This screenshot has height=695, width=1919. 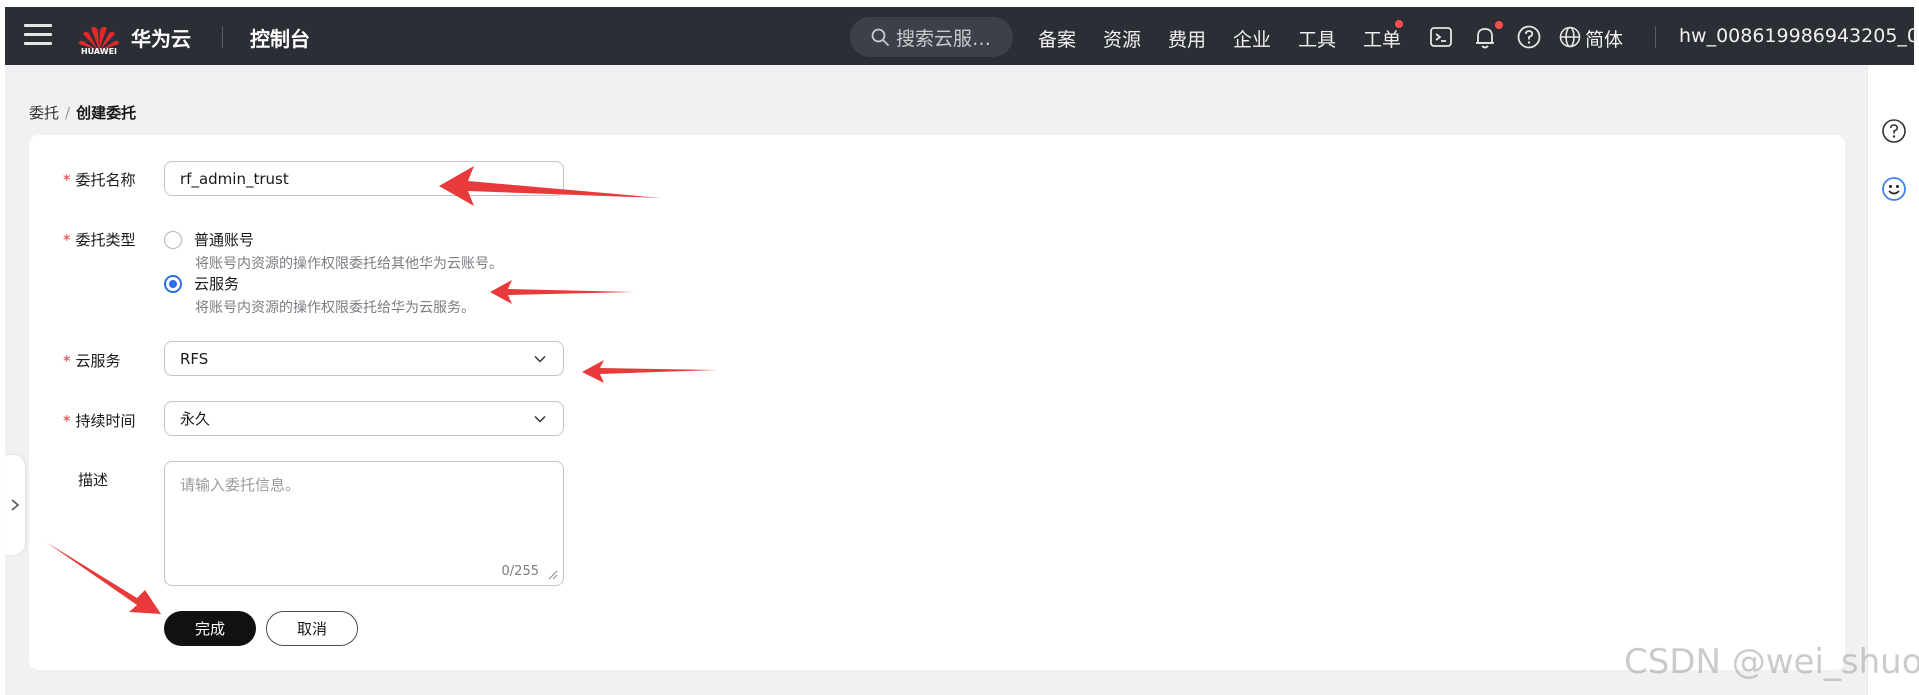 What do you see at coordinates (880, 37) in the screenshot?
I see `search-icon` at bounding box center [880, 37].